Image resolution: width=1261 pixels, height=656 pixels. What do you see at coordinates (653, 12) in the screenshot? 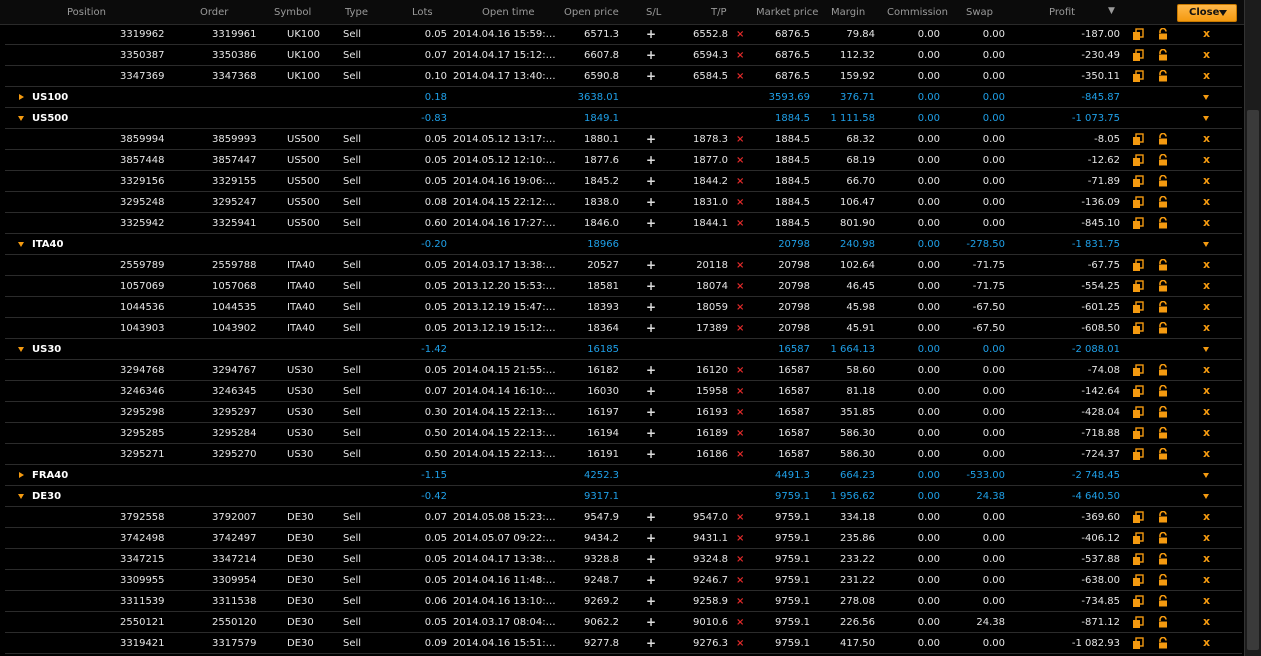
I see `col-sl: S/L` at bounding box center [653, 12].